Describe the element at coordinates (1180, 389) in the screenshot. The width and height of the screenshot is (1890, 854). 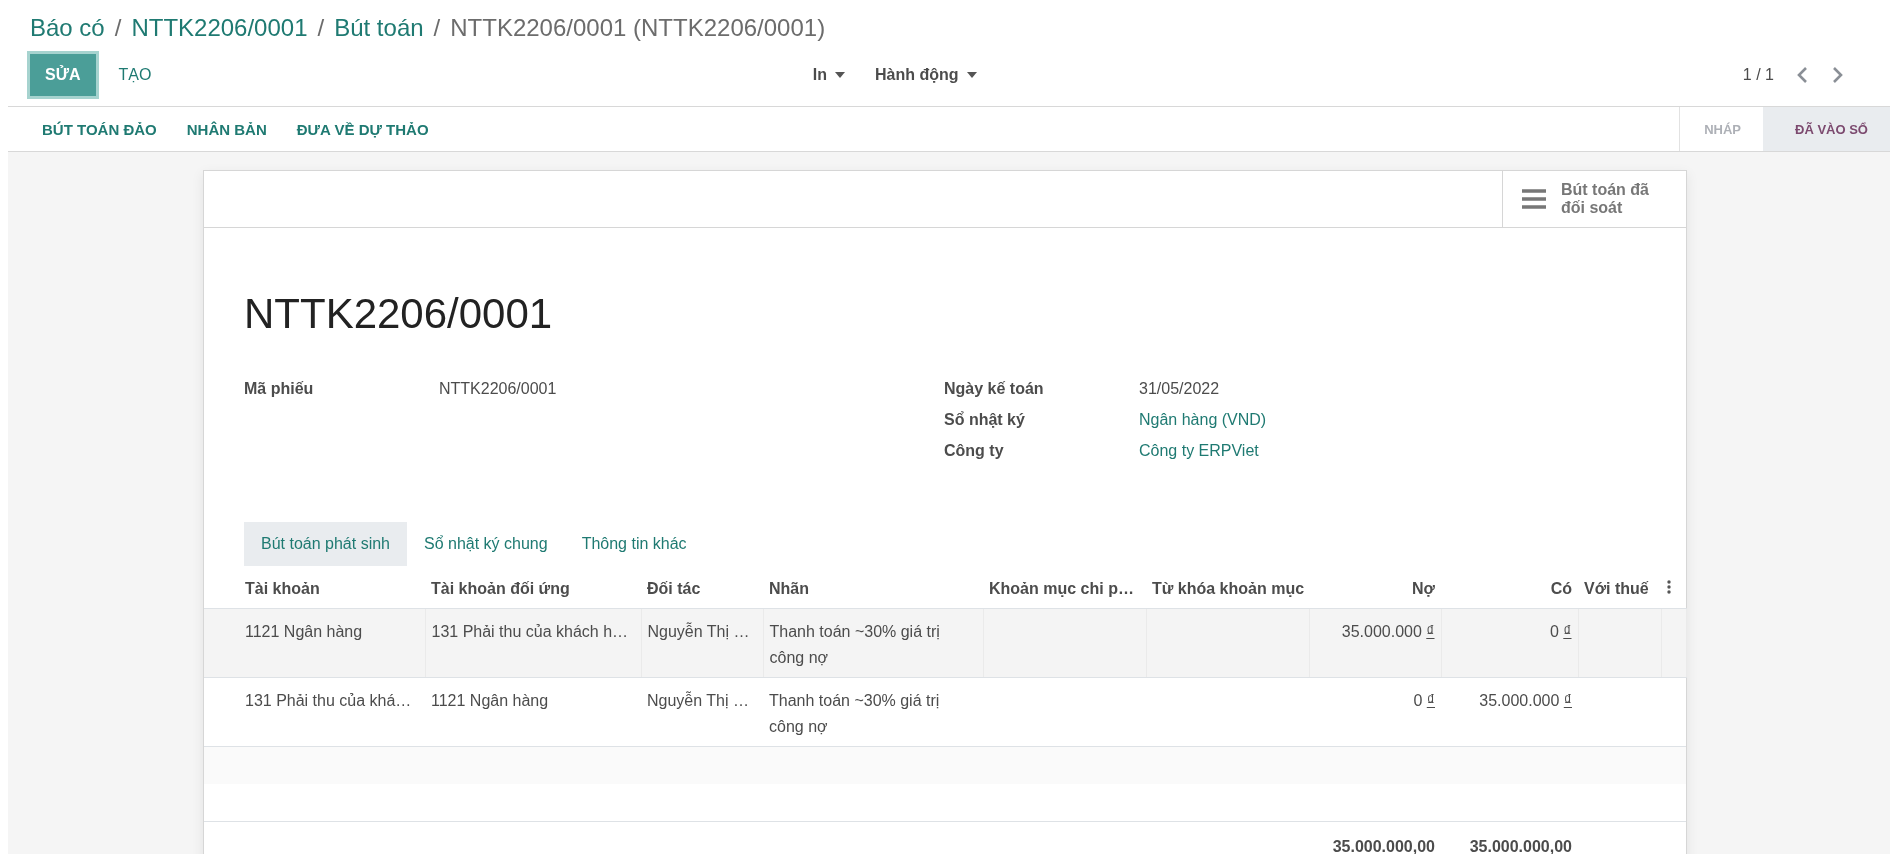
I see `field-value: 31/05/2022` at that location.